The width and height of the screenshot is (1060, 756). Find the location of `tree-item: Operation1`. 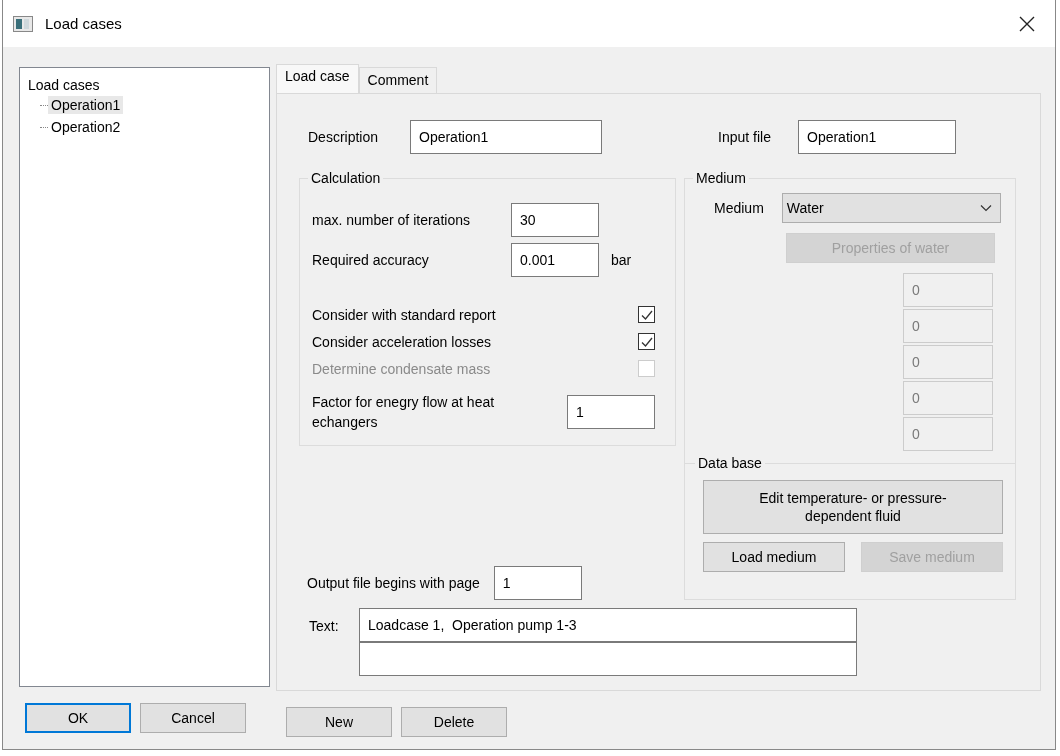

tree-item: Operation1 is located at coordinates (86, 105).